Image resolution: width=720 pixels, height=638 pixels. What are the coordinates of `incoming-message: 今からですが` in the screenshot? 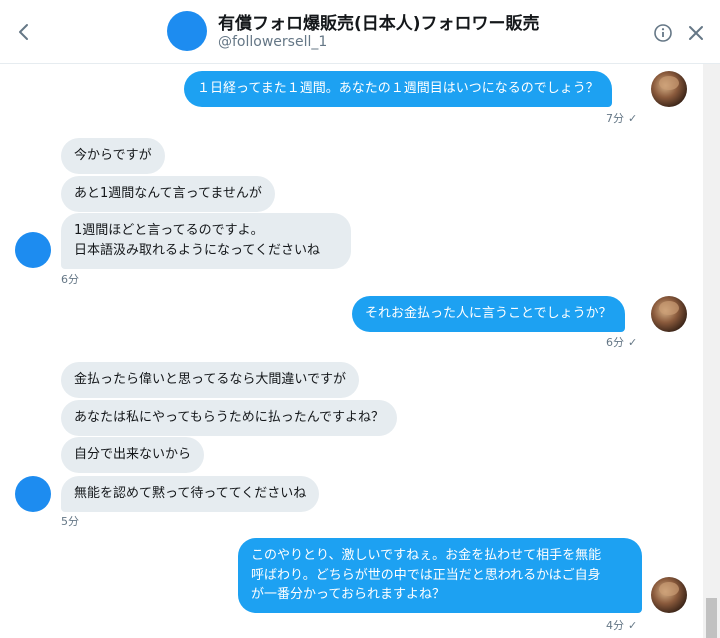 It's located at (113, 156).